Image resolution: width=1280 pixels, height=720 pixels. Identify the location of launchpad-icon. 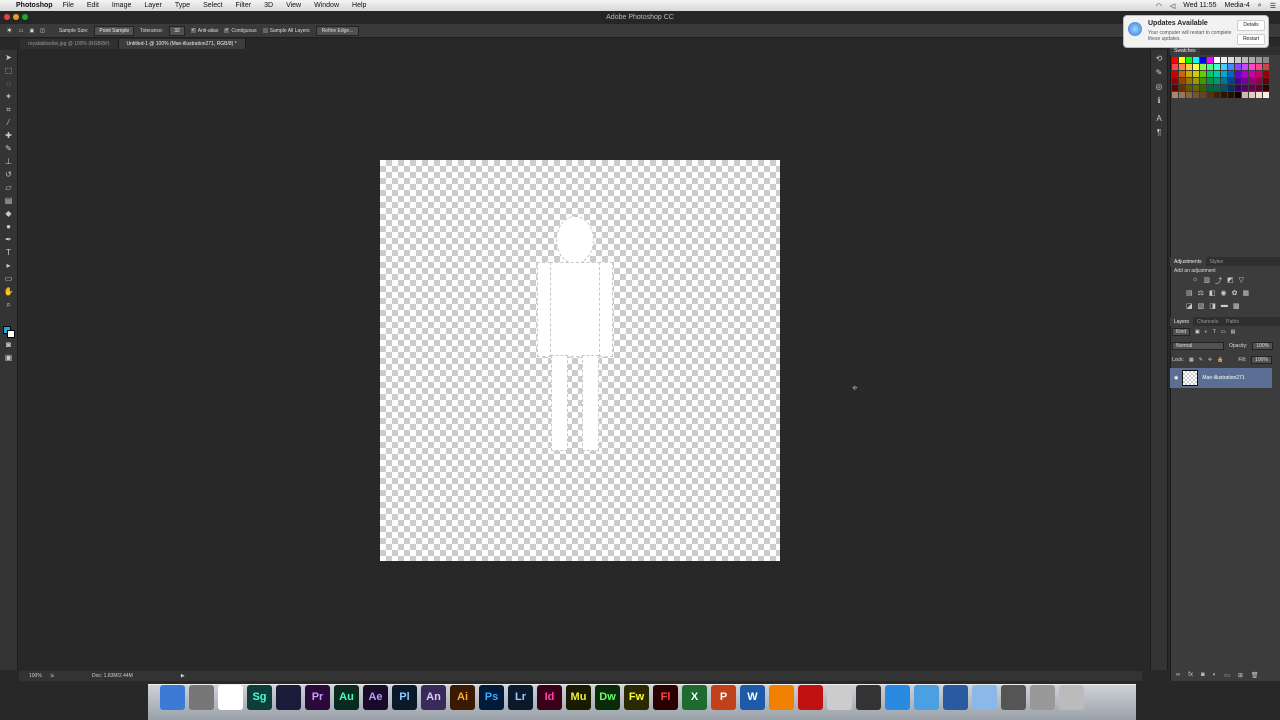
(201, 697).